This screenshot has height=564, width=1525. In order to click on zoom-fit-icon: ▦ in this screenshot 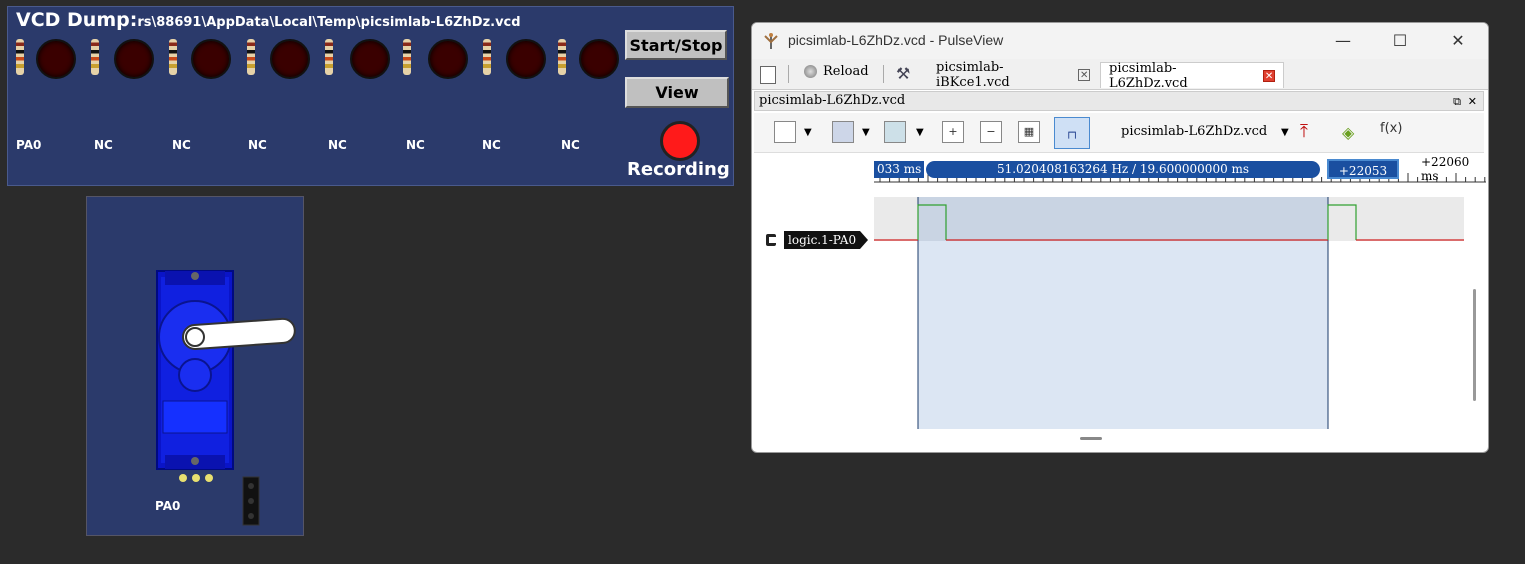, I will do `click(1029, 132)`.